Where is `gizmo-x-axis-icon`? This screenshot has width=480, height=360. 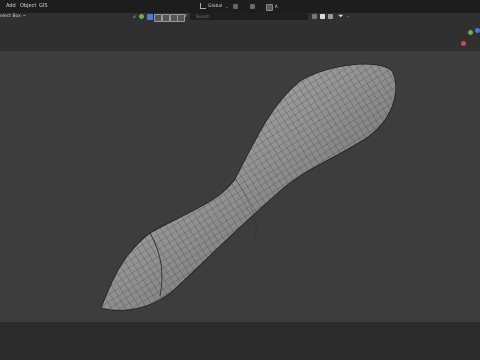
gizmo-x-axis-icon is located at coordinates (463, 43).